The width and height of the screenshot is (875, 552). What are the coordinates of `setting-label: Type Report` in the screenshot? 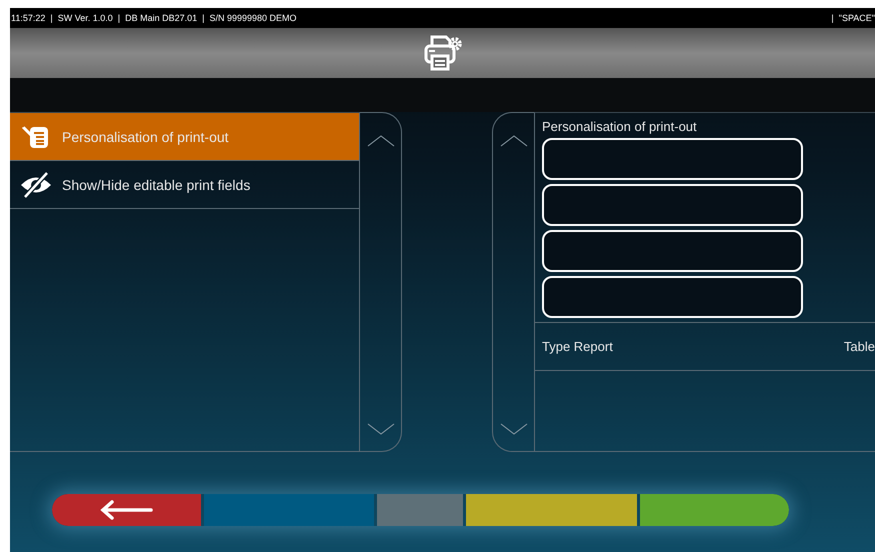 It's located at (577, 346).